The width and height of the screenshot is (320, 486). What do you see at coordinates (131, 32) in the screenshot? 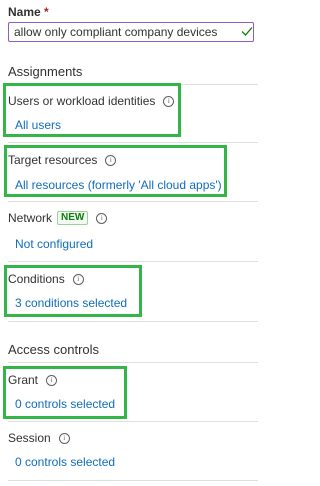
I see `policy-name-input` at bounding box center [131, 32].